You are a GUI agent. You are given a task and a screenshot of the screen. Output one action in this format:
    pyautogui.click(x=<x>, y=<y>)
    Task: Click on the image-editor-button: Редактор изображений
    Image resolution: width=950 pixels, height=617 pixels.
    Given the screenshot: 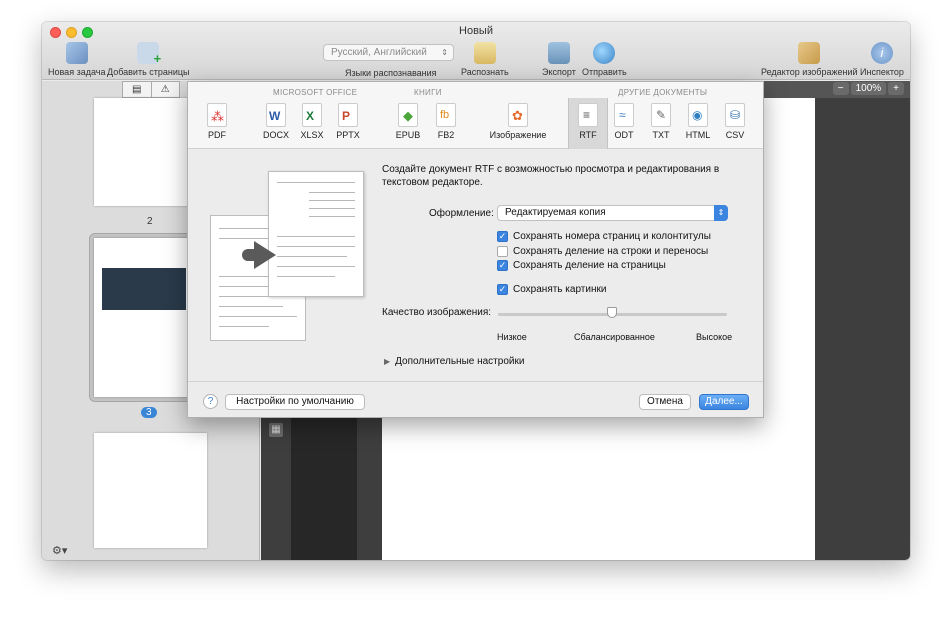 What is the action you would take?
    pyautogui.click(x=809, y=59)
    